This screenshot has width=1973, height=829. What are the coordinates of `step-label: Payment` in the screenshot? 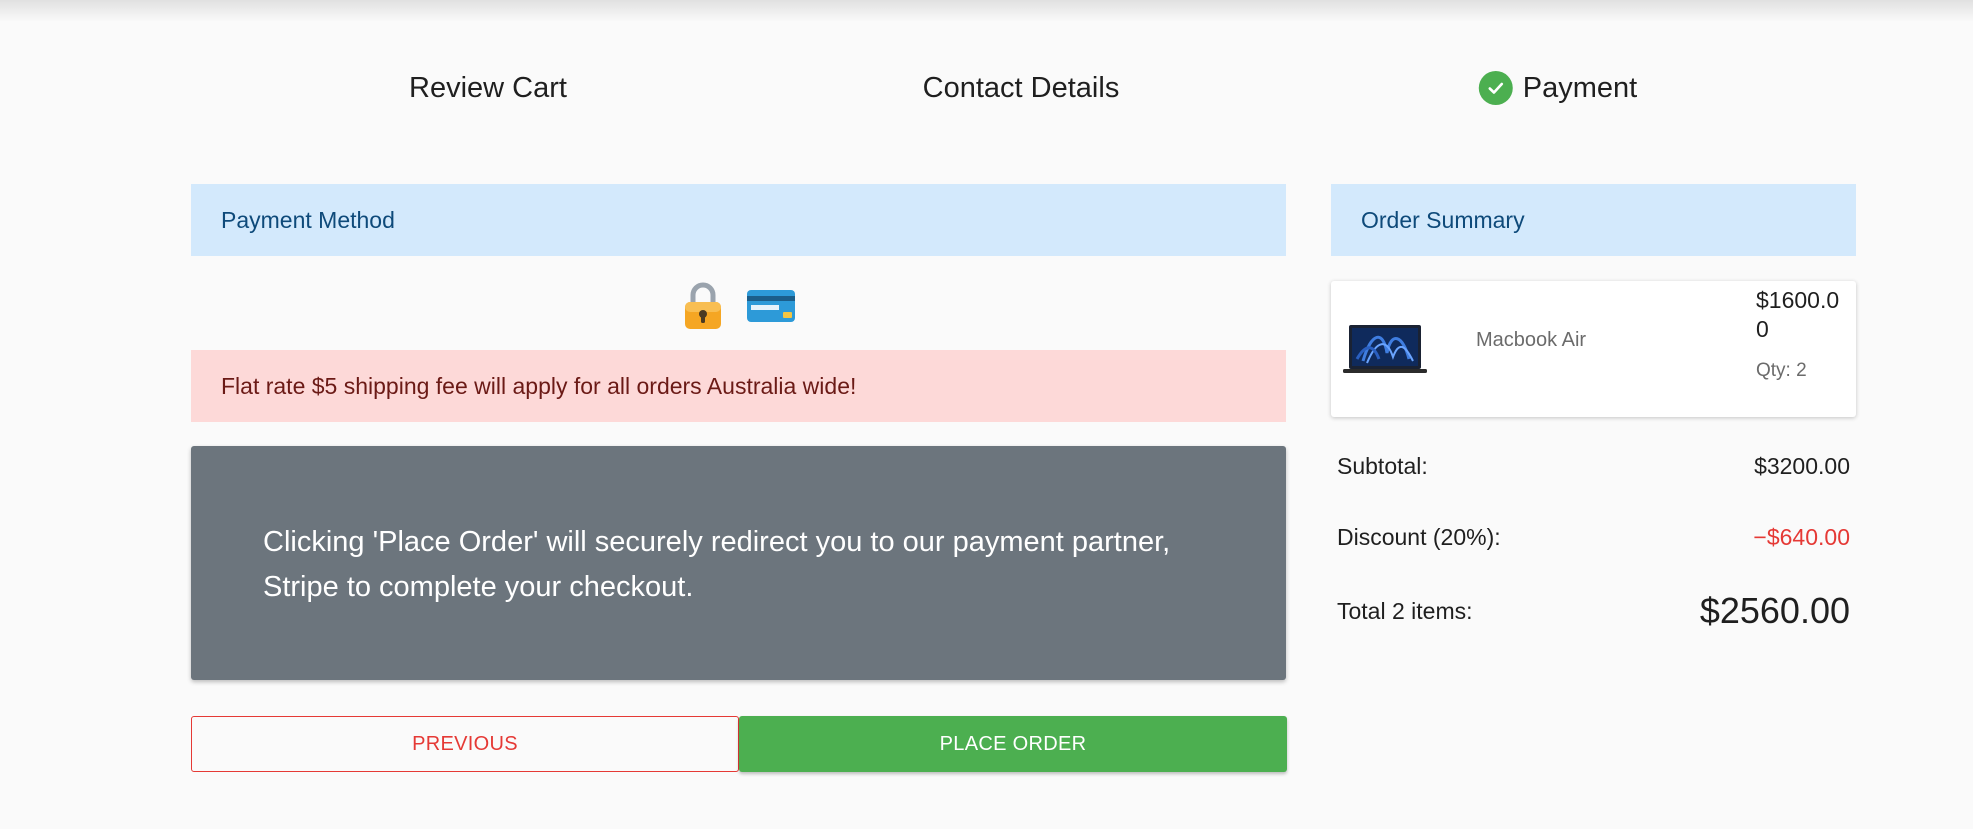 It's located at (1580, 87).